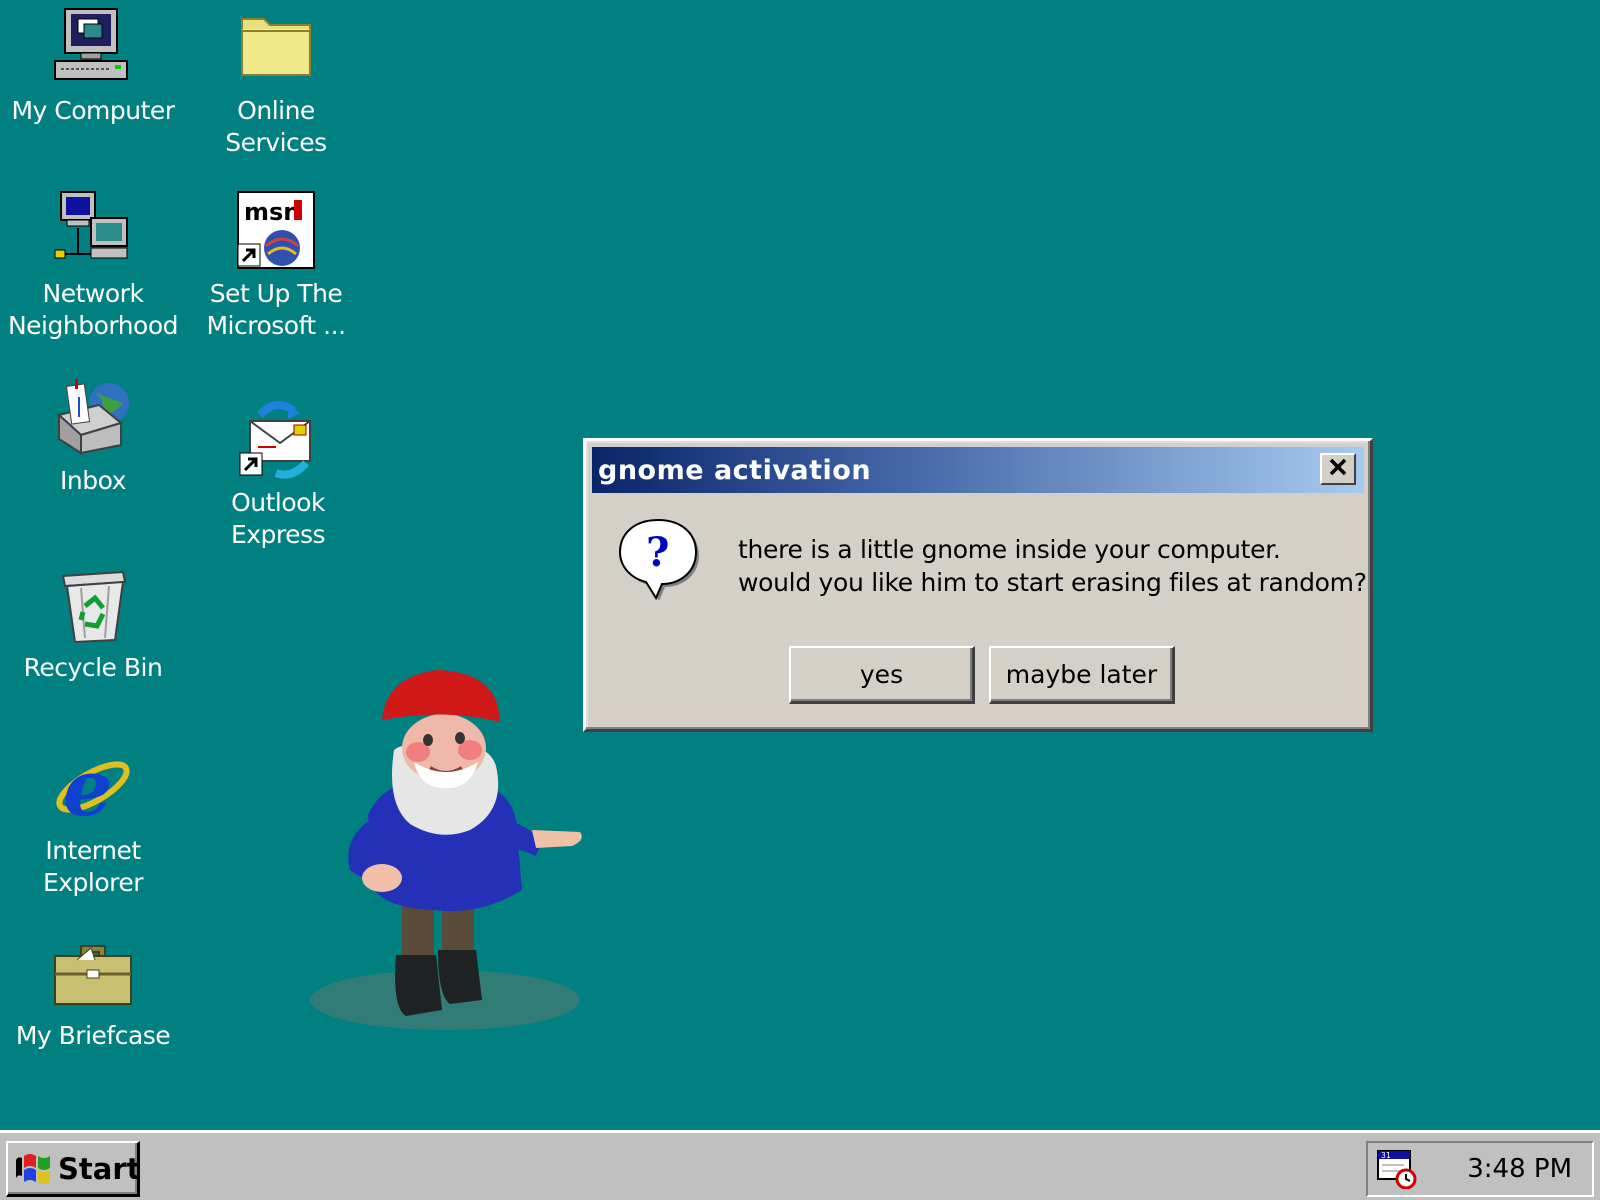 The image size is (1600, 1200). I want to click on briefcase-icon, so click(93, 972).